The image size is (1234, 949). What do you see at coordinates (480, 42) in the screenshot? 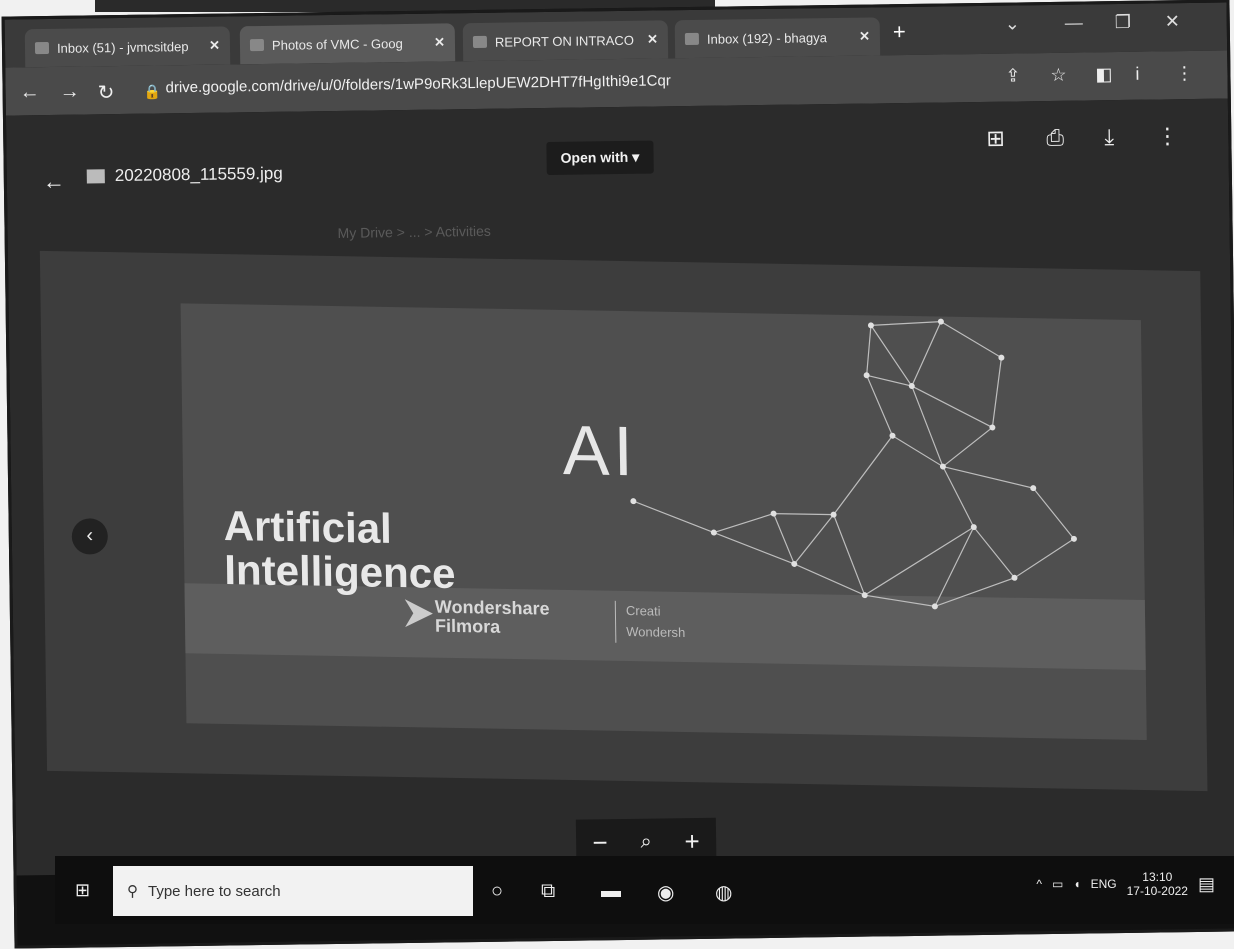
I see `docs-icon` at bounding box center [480, 42].